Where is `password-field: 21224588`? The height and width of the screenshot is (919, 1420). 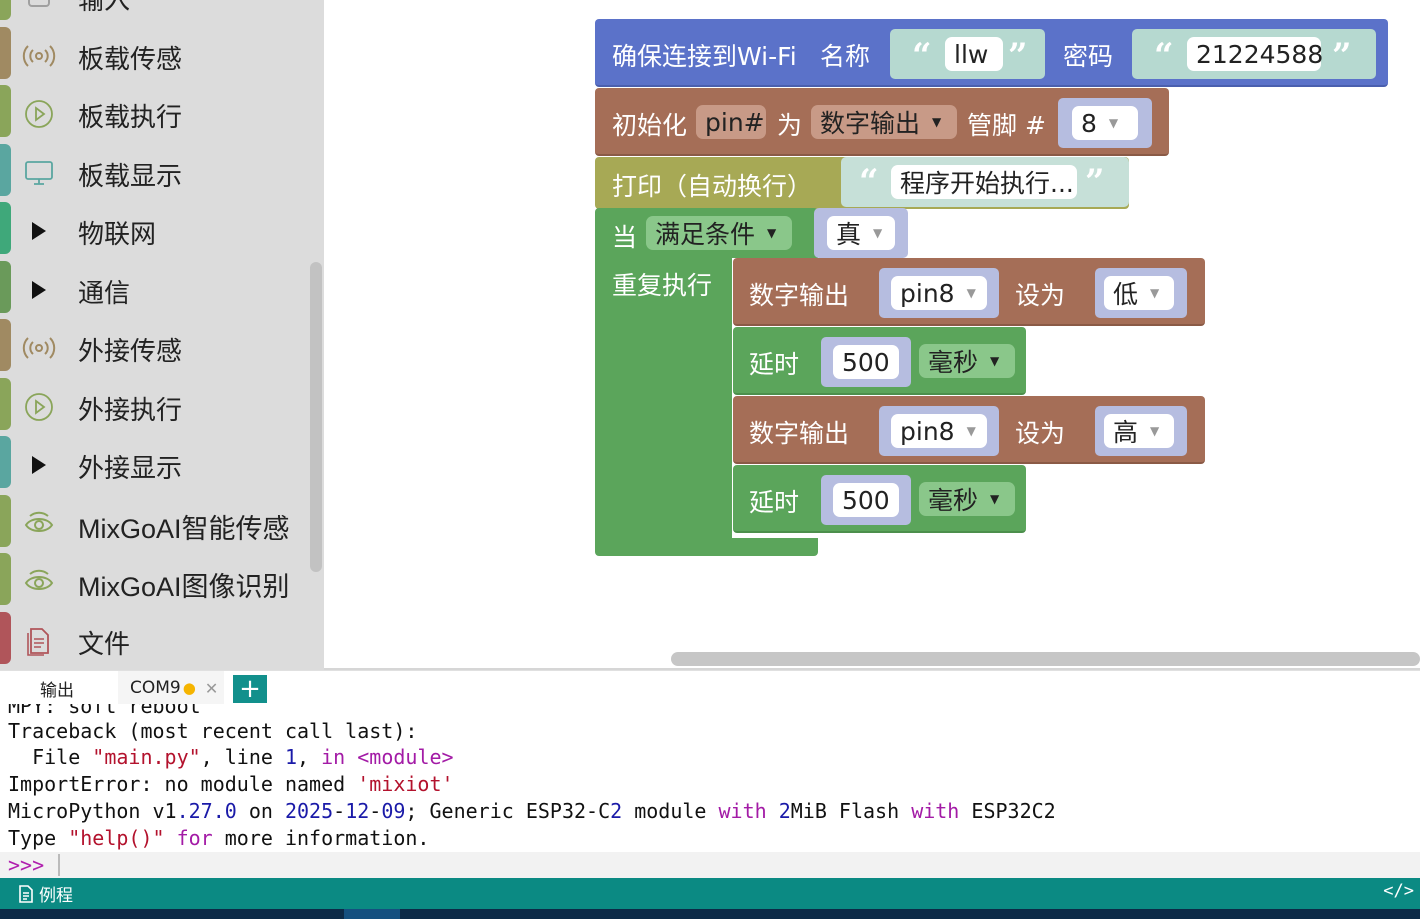
password-field: 21224588 is located at coordinates (1255, 54).